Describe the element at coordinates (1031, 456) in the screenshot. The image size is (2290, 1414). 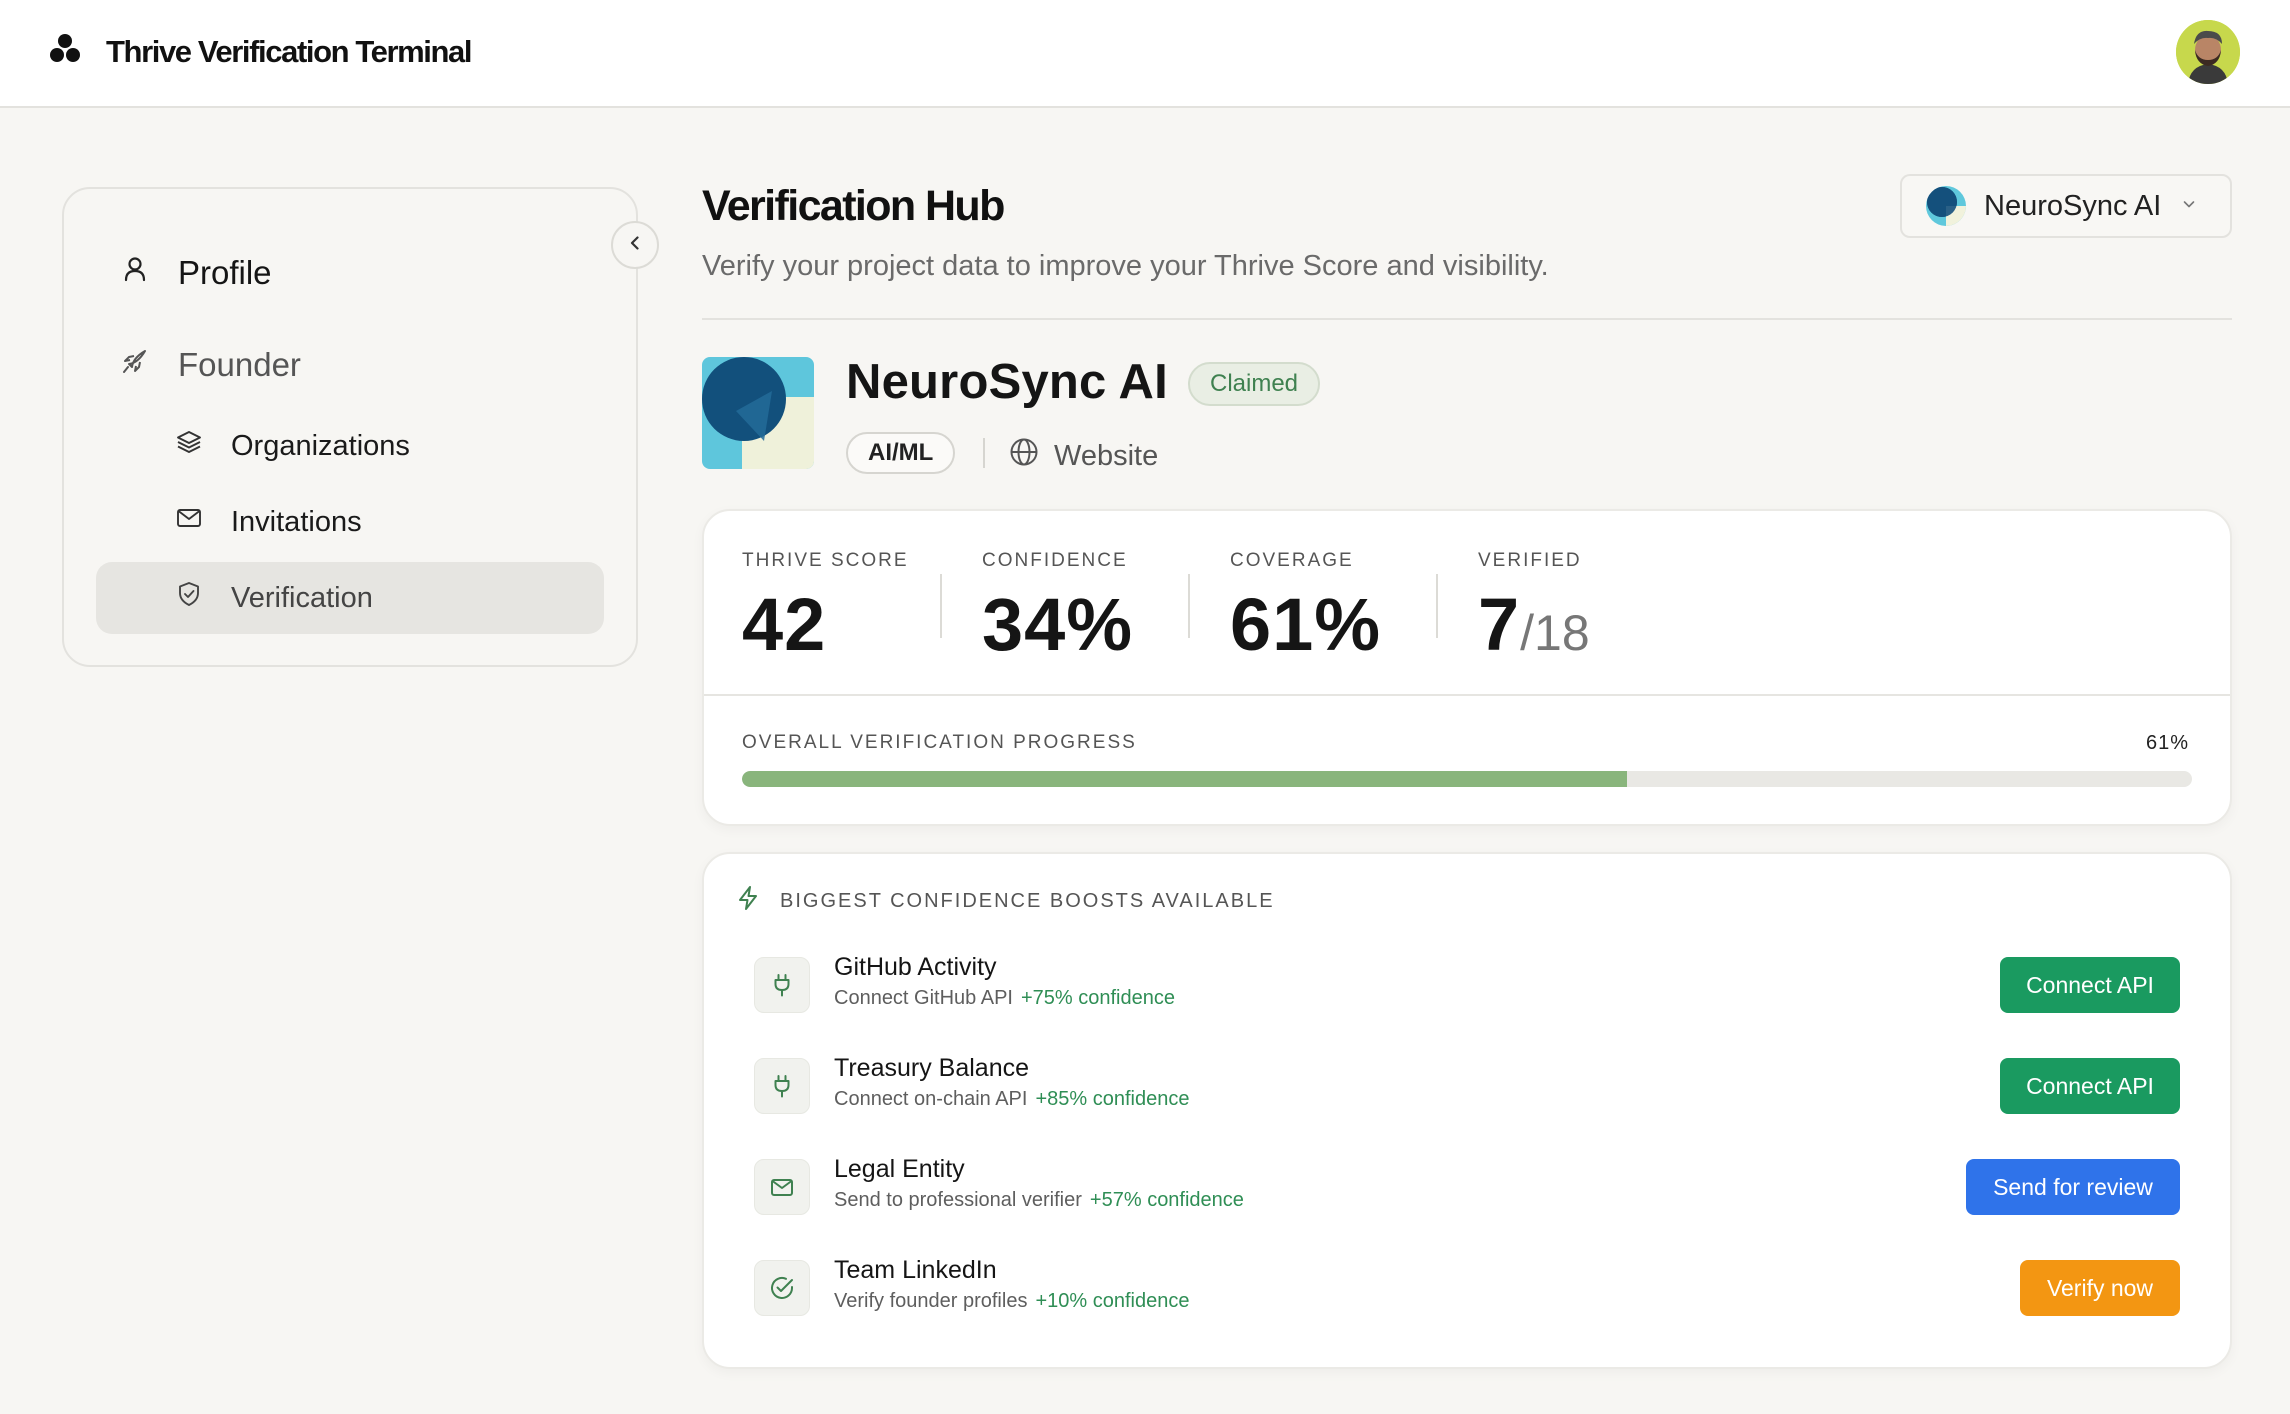
I see `globe-icon` at that location.